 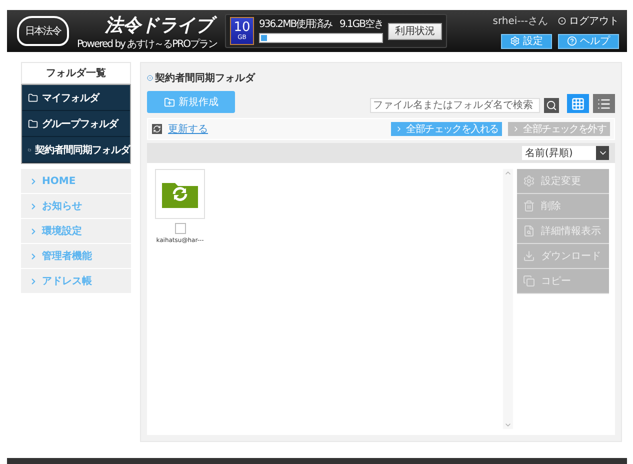 What do you see at coordinates (529, 181) in the screenshot?
I see `gear-icon` at bounding box center [529, 181].